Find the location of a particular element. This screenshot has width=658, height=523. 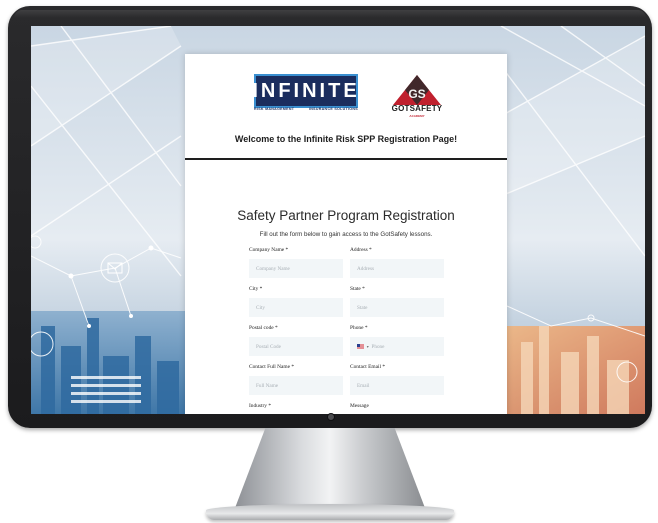

address-input: Address is located at coordinates (397, 268).